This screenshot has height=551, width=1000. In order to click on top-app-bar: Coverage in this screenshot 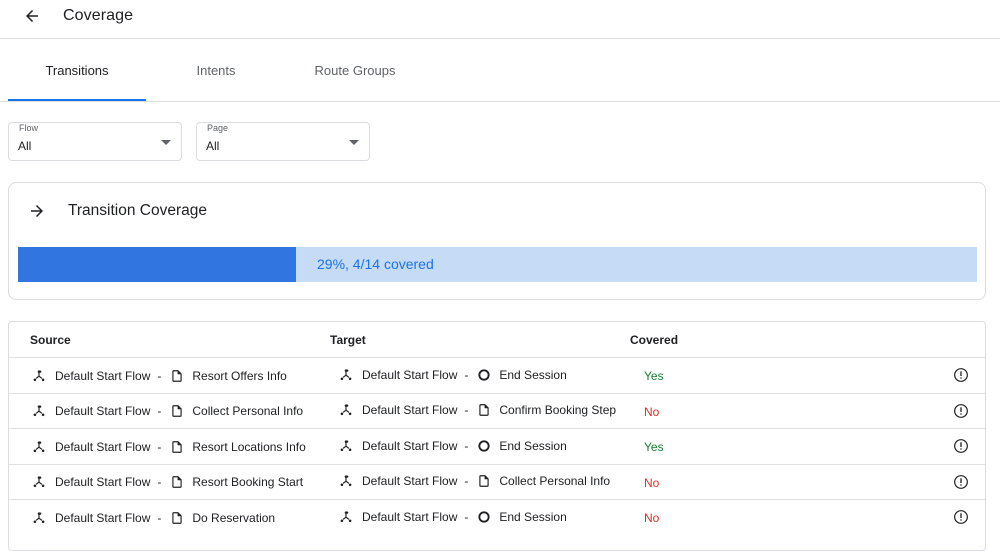, I will do `click(500, 19)`.